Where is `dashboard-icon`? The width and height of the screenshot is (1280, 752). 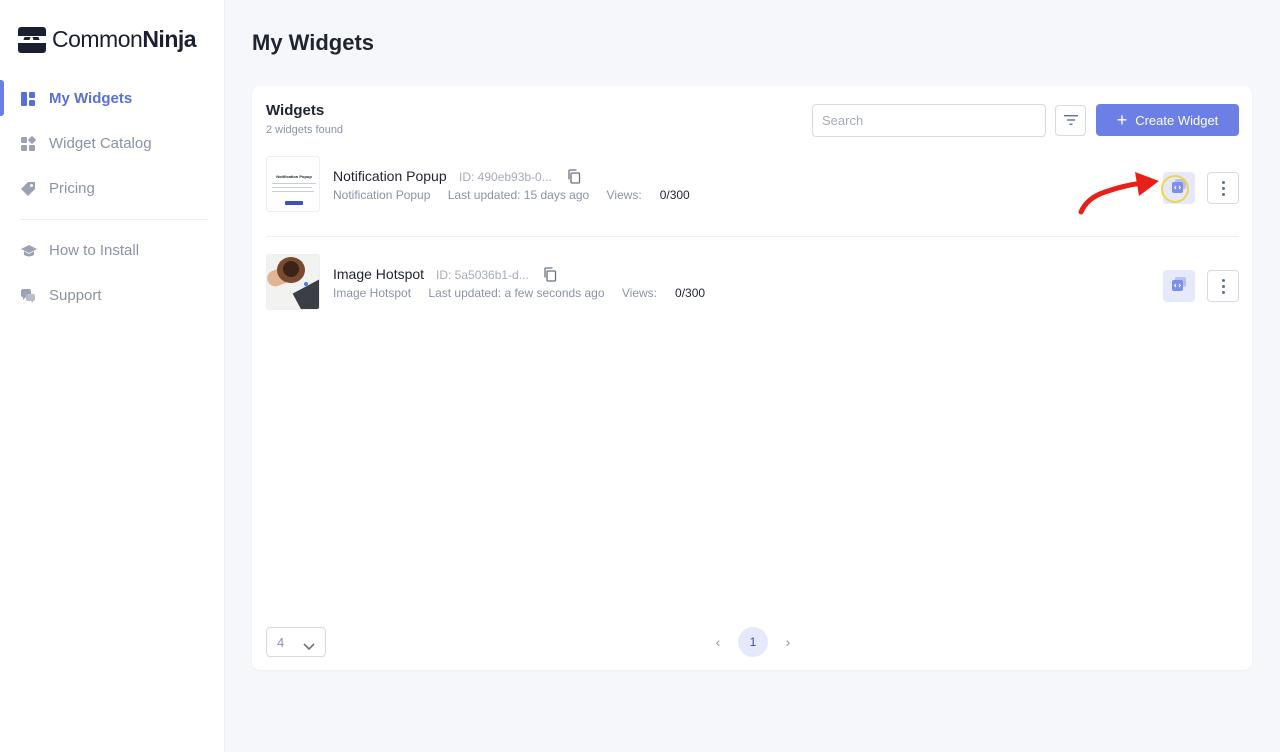 dashboard-icon is located at coordinates (28, 99).